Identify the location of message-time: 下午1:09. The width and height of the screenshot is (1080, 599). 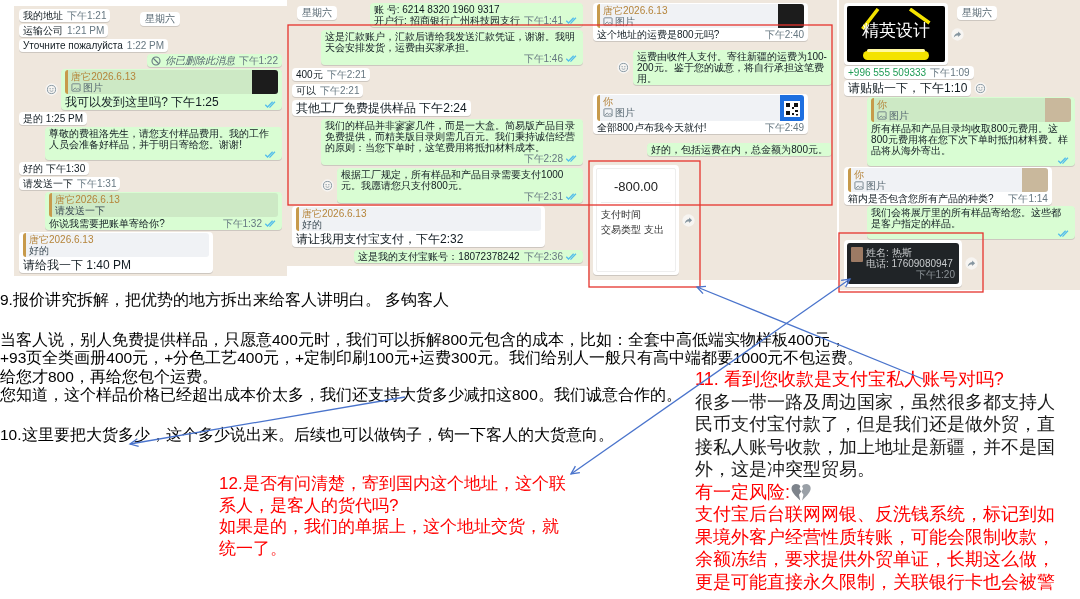
(950, 72).